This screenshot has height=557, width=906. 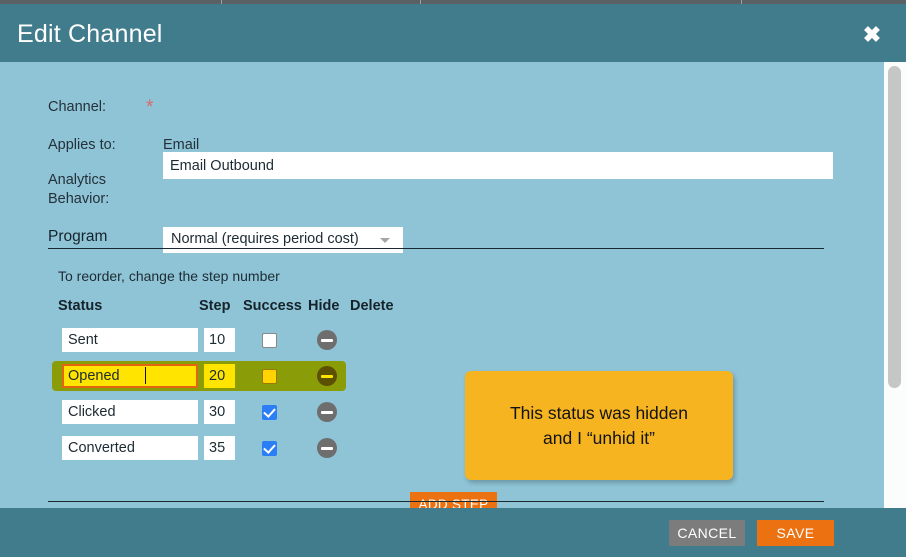 I want to click on program-section-divider, so click(x=436, y=248).